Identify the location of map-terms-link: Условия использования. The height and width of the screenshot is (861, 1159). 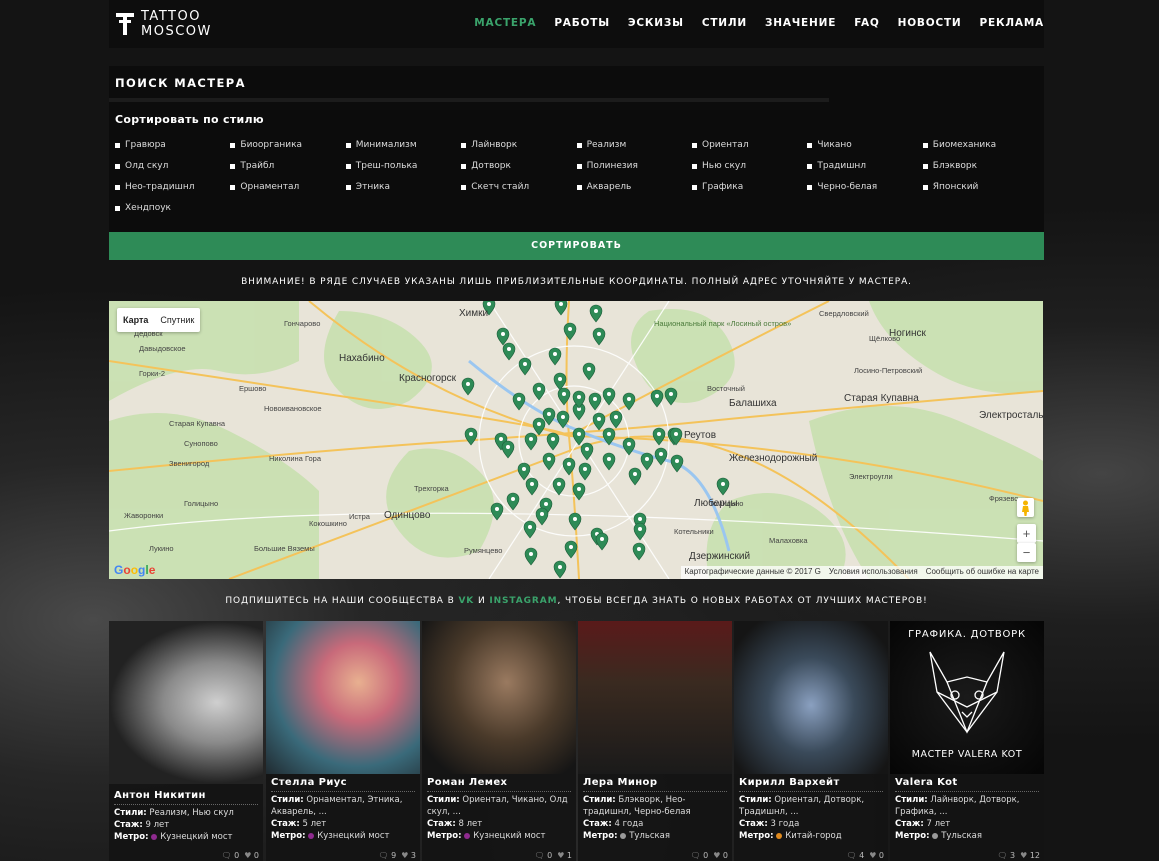
(873, 572).